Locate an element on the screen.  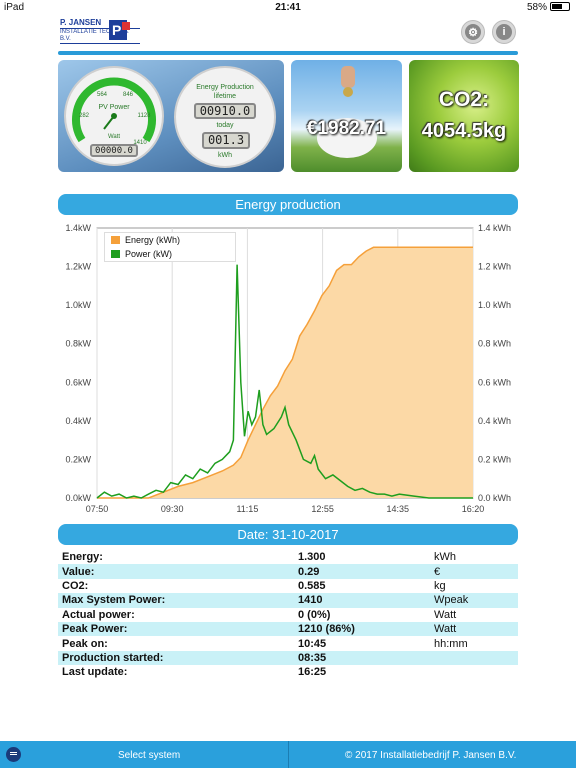
clock: 21:41 is located at coordinates (288, 7).